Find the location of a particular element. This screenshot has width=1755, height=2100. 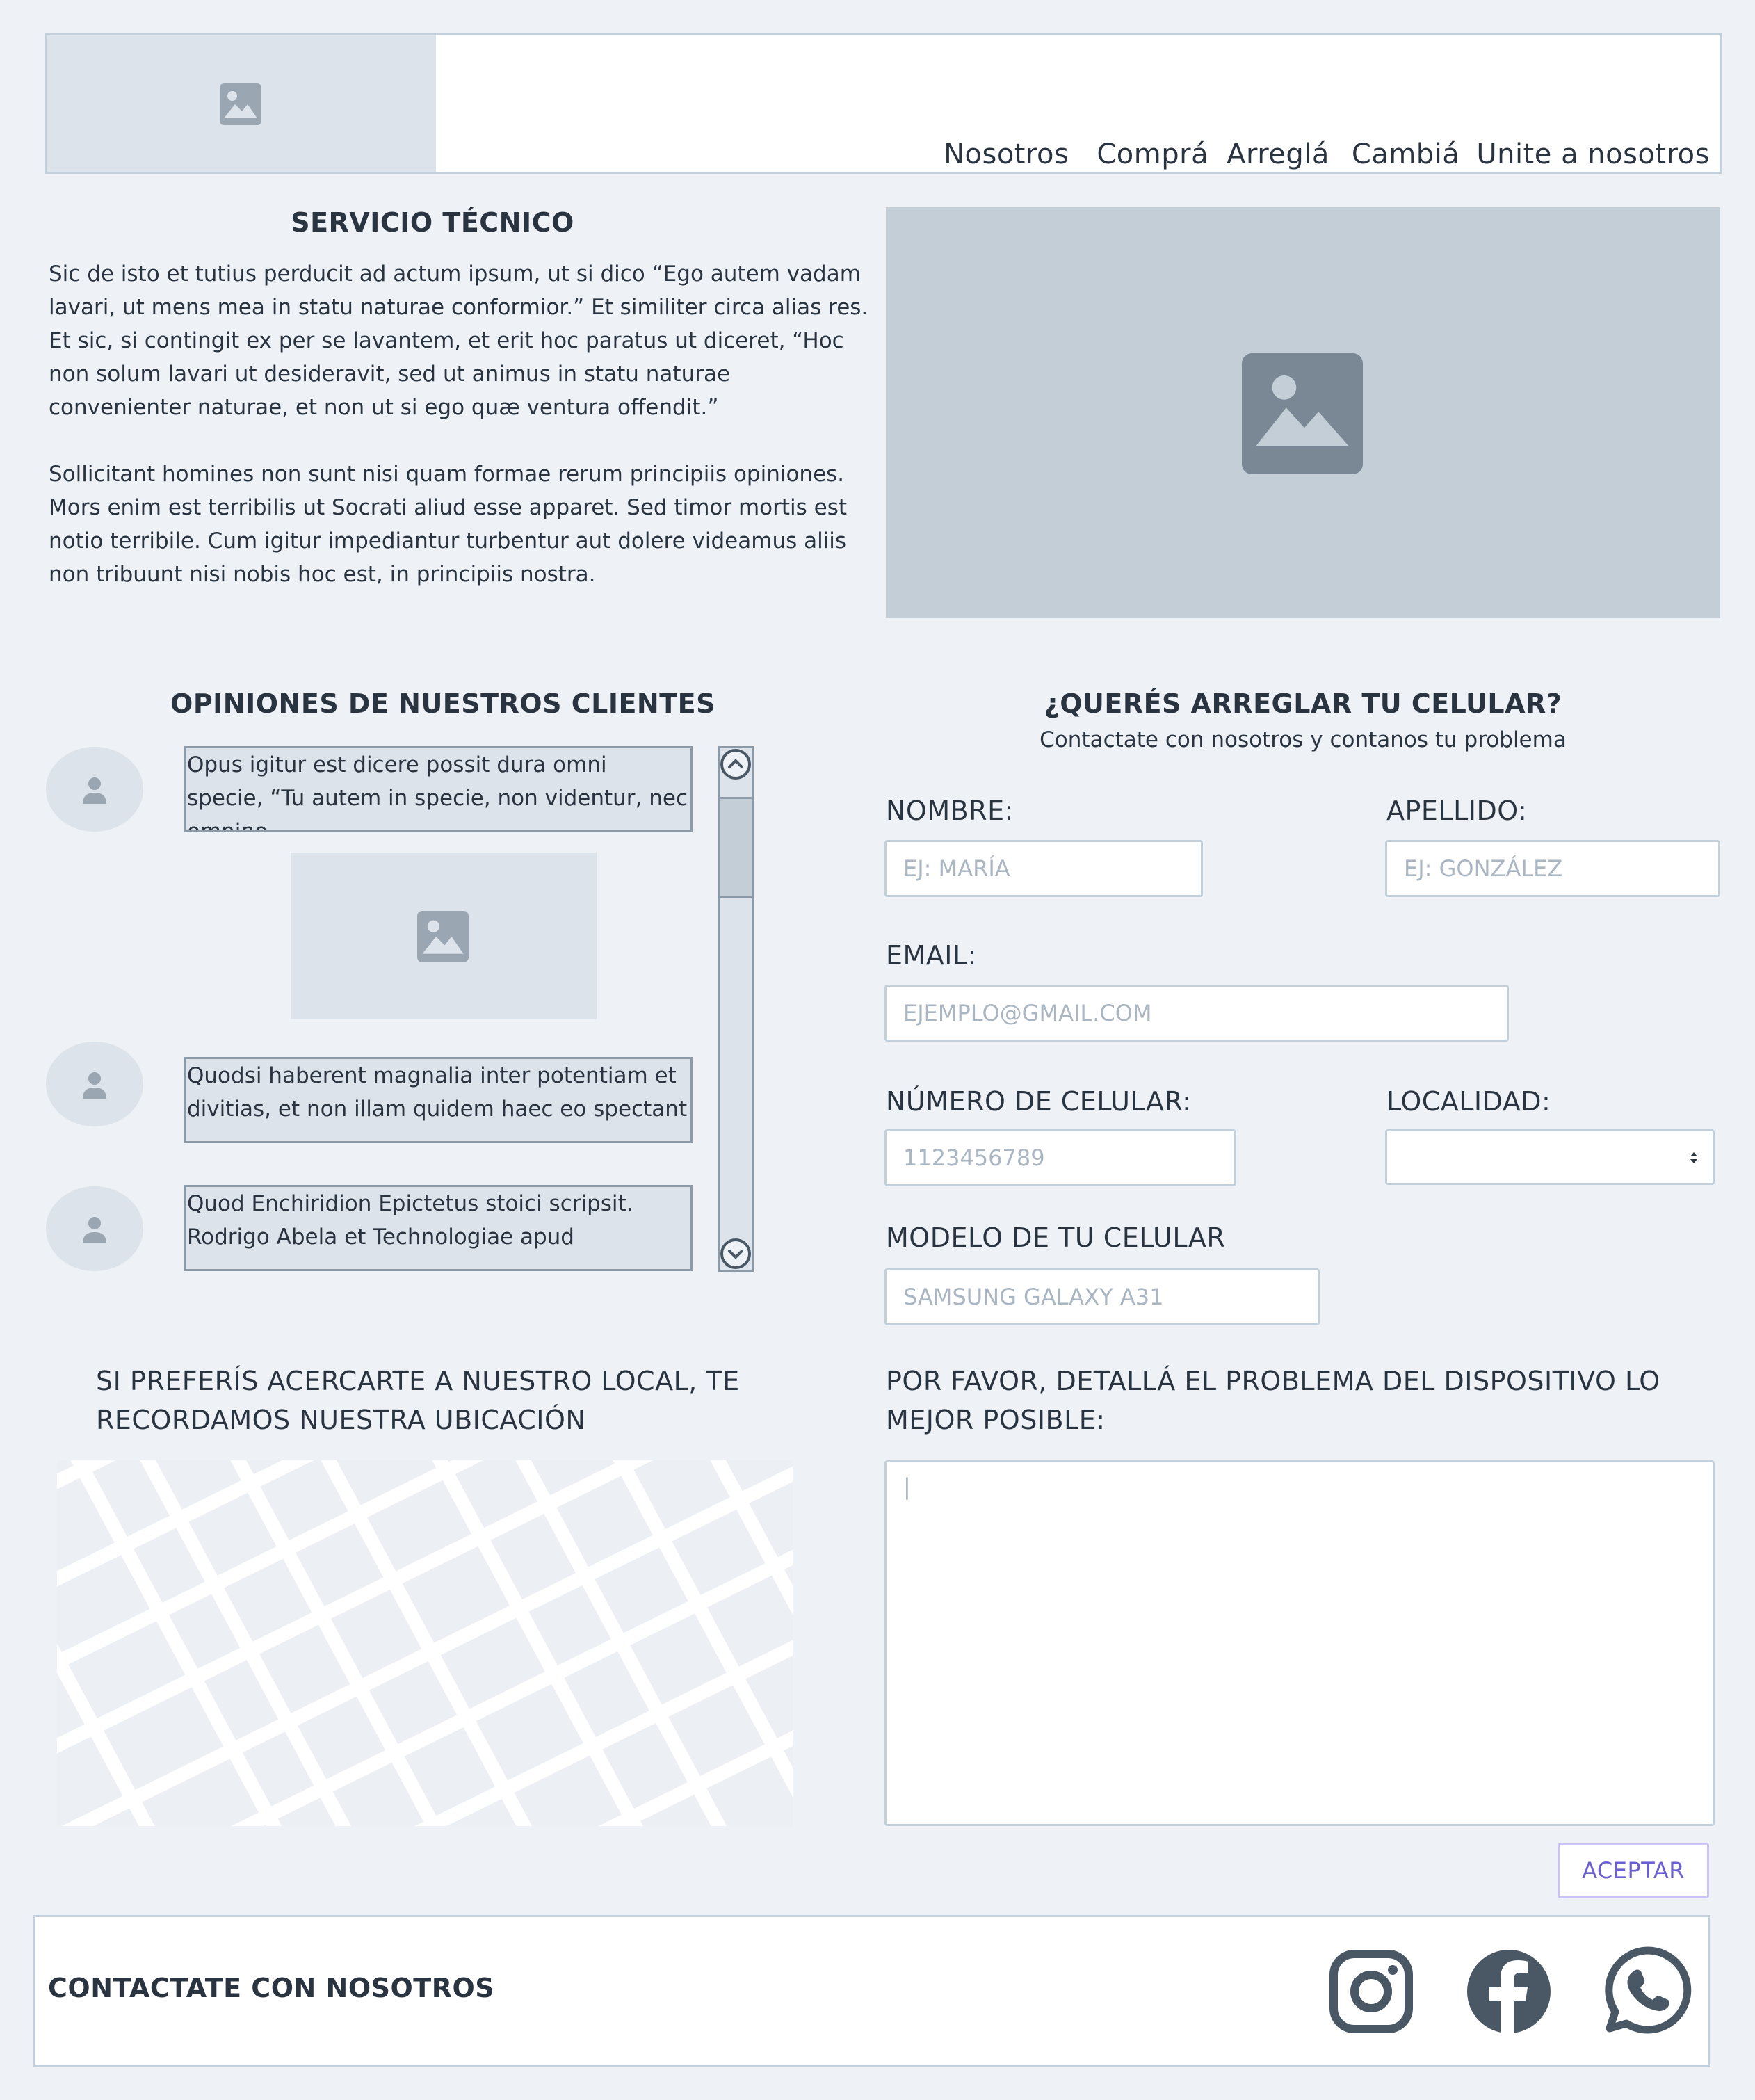

servicio-title: SERVICIO TÉCNICO is located at coordinates (432, 222).